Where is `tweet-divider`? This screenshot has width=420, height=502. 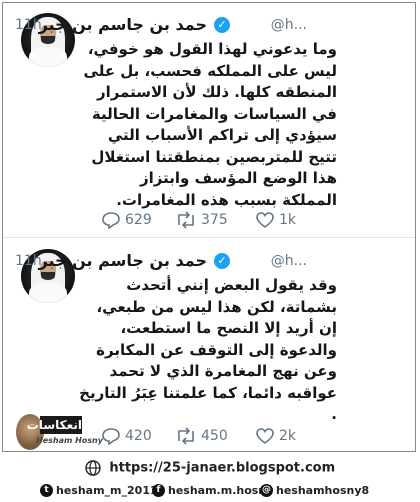 tweet-divider is located at coordinates (209, 237).